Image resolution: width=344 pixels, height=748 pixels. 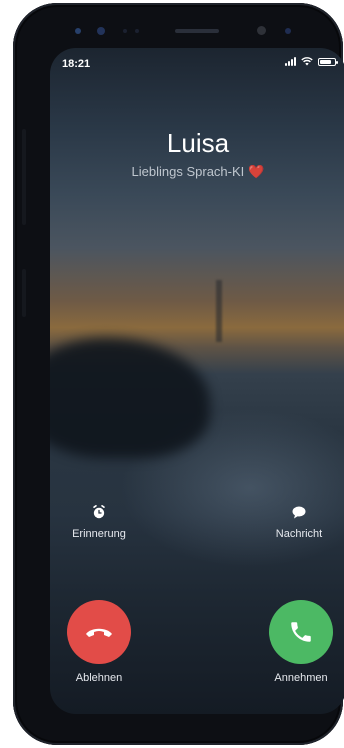 What do you see at coordinates (307, 61) in the screenshot?
I see `wifi-icon` at bounding box center [307, 61].